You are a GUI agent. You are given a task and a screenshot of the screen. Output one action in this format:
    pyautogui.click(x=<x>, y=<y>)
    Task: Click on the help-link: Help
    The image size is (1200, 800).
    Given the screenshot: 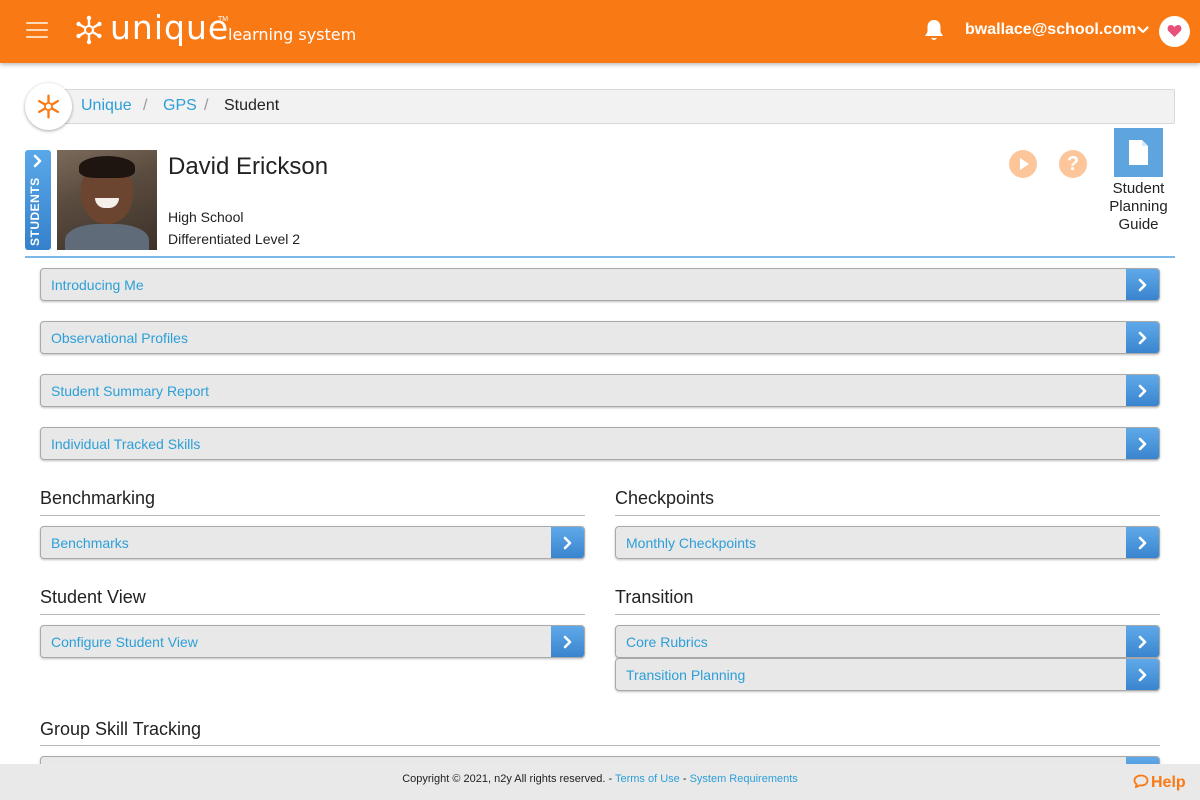 What is the action you would take?
    pyautogui.click(x=1159, y=783)
    